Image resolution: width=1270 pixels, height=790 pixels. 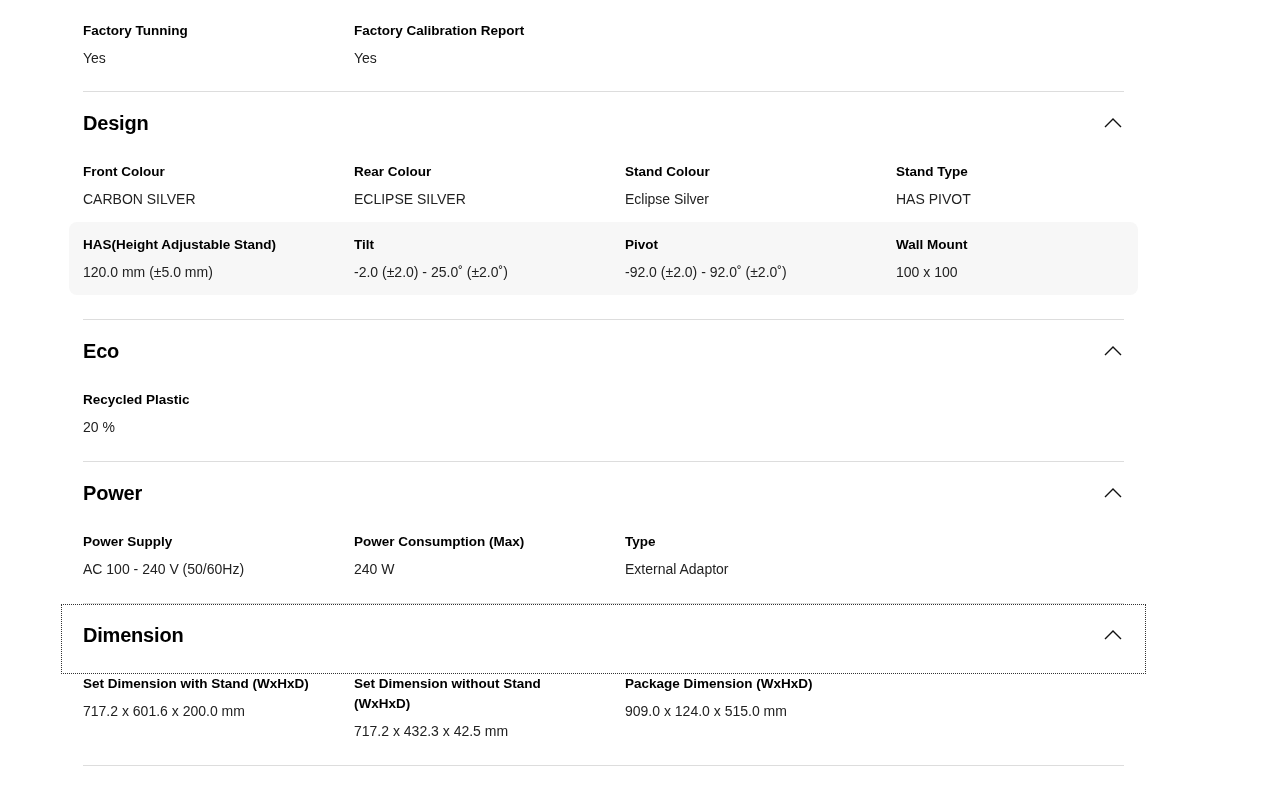 I want to click on spec-value: CARBON SILVER, so click(x=140, y=199).